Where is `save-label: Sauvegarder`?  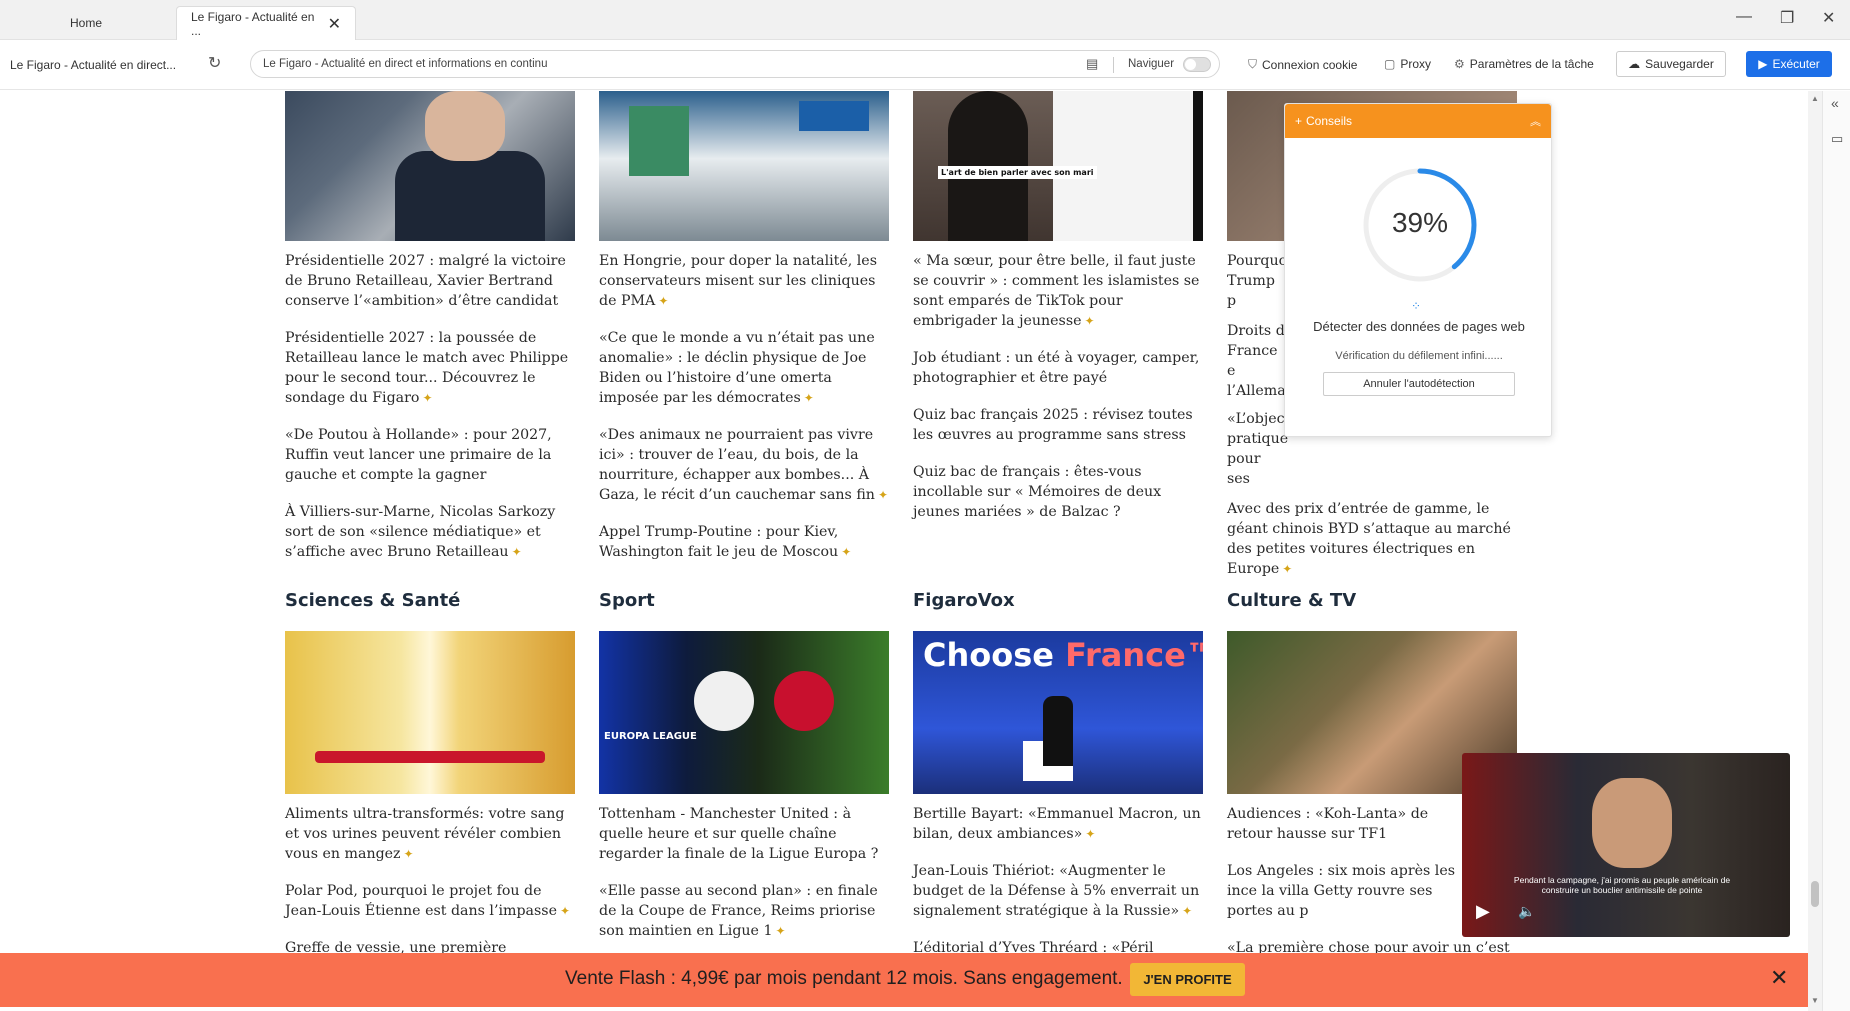
save-label: Sauvegarder is located at coordinates (1679, 64).